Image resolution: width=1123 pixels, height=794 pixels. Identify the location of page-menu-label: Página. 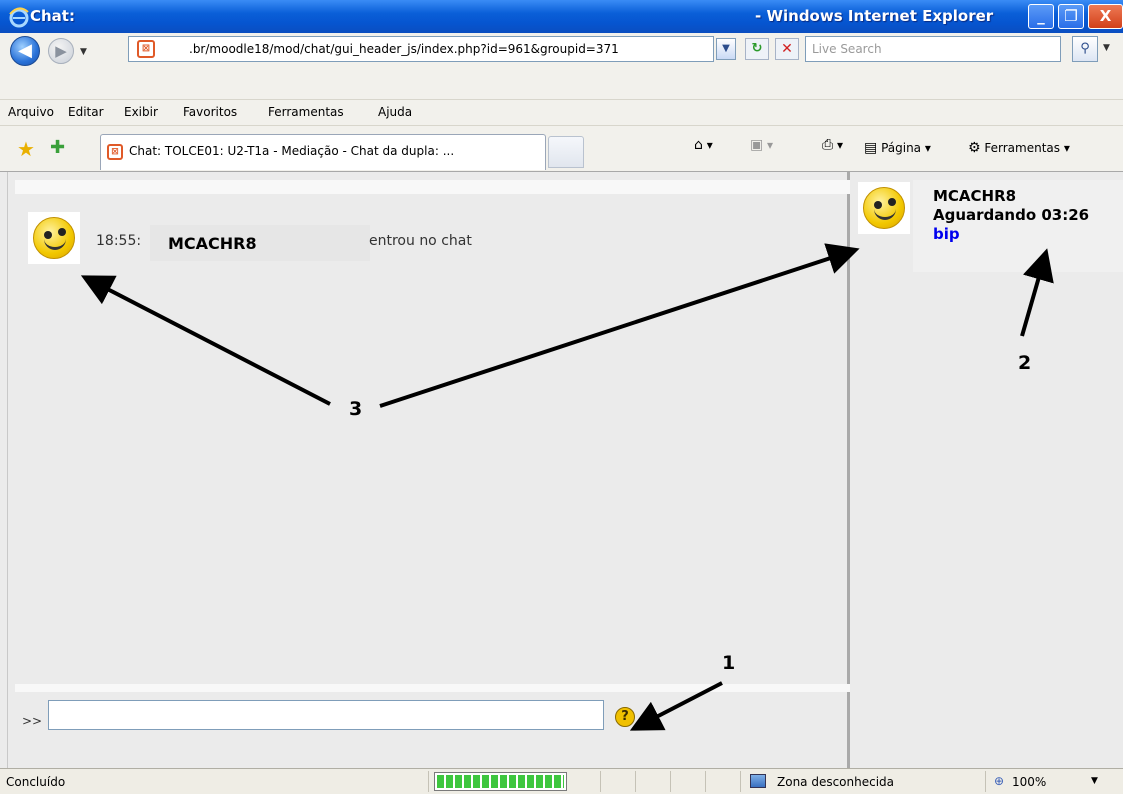
(901, 148).